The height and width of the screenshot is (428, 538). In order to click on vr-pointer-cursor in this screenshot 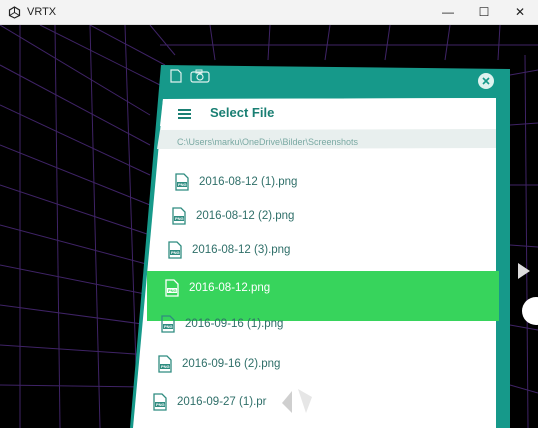, I will do `click(297, 401)`.